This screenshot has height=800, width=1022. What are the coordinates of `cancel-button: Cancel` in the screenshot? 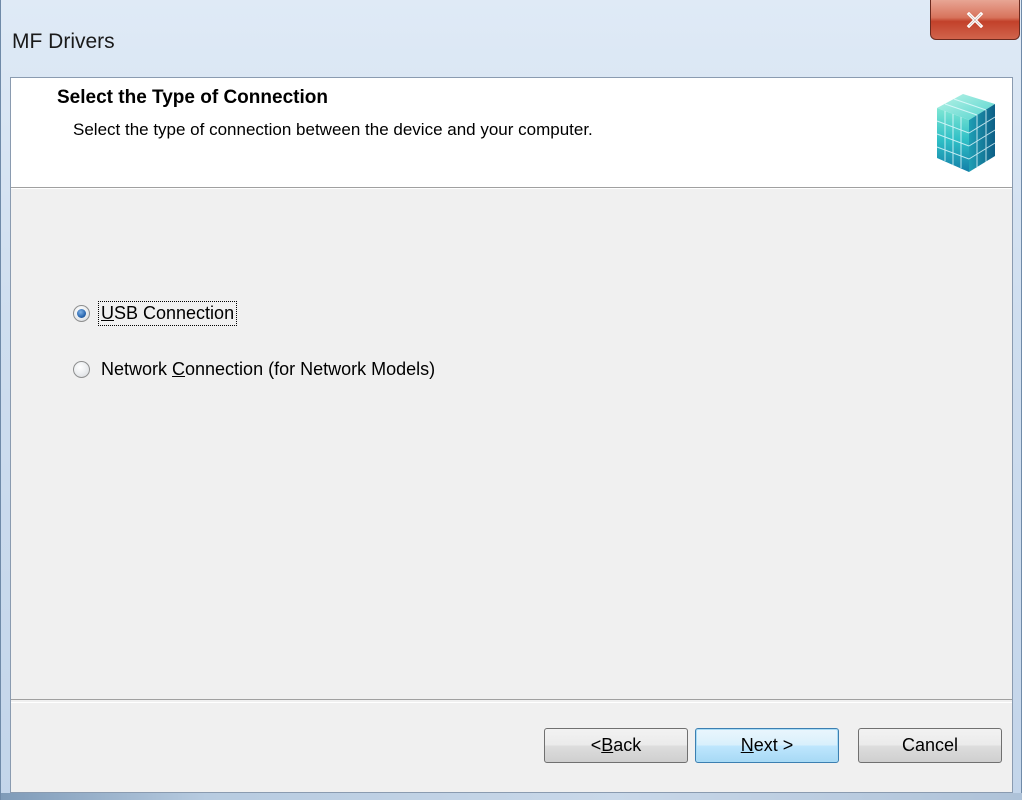 It's located at (930, 745).